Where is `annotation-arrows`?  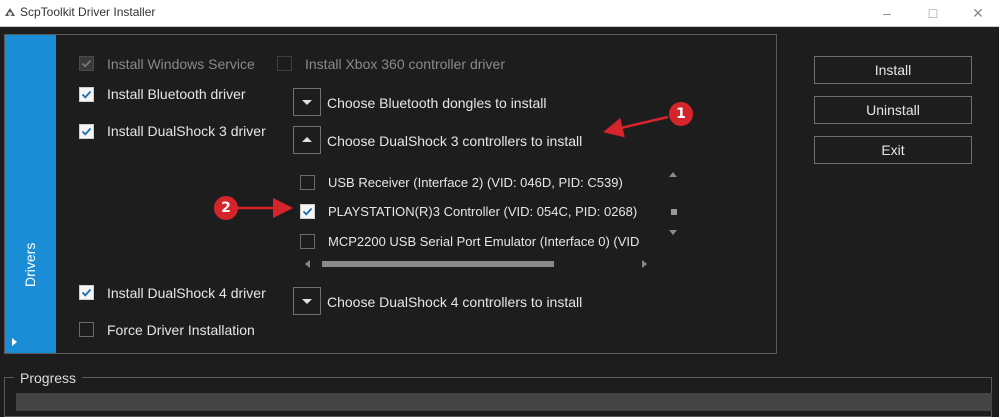 annotation-arrows is located at coordinates (453, 166).